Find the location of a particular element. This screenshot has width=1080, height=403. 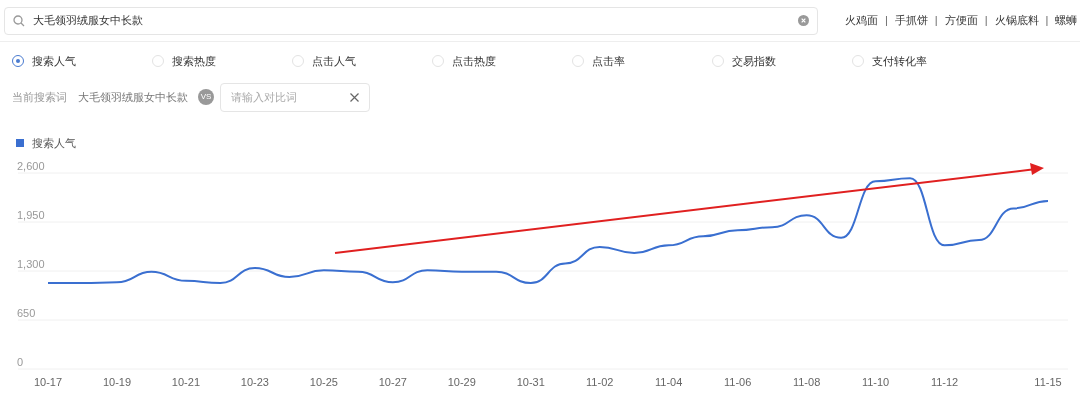

y-axis-label: 0 is located at coordinates (20, 362).